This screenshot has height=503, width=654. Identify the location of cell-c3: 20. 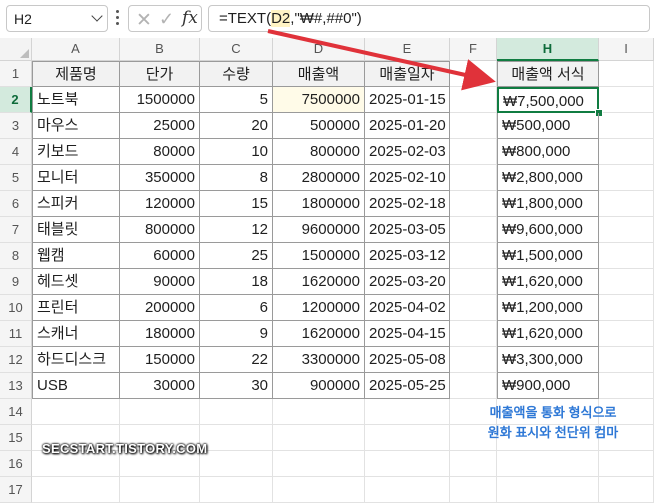
(236, 126).